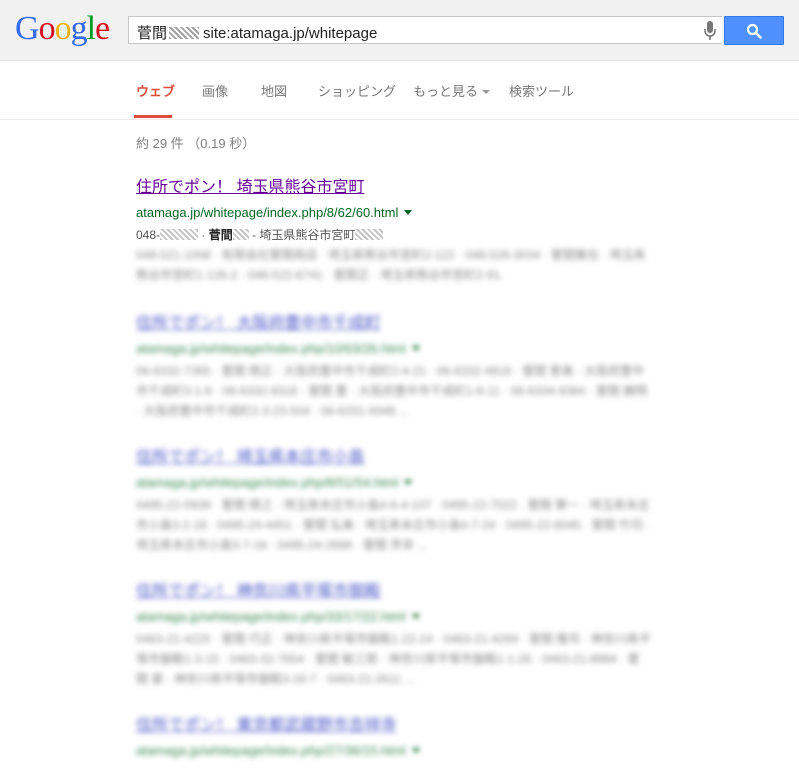 The height and width of the screenshot is (768, 799). What do you see at coordinates (396, 455) in the screenshot?
I see `result-title-link: 住所でポン！ 埼玉県本庄市小島` at bounding box center [396, 455].